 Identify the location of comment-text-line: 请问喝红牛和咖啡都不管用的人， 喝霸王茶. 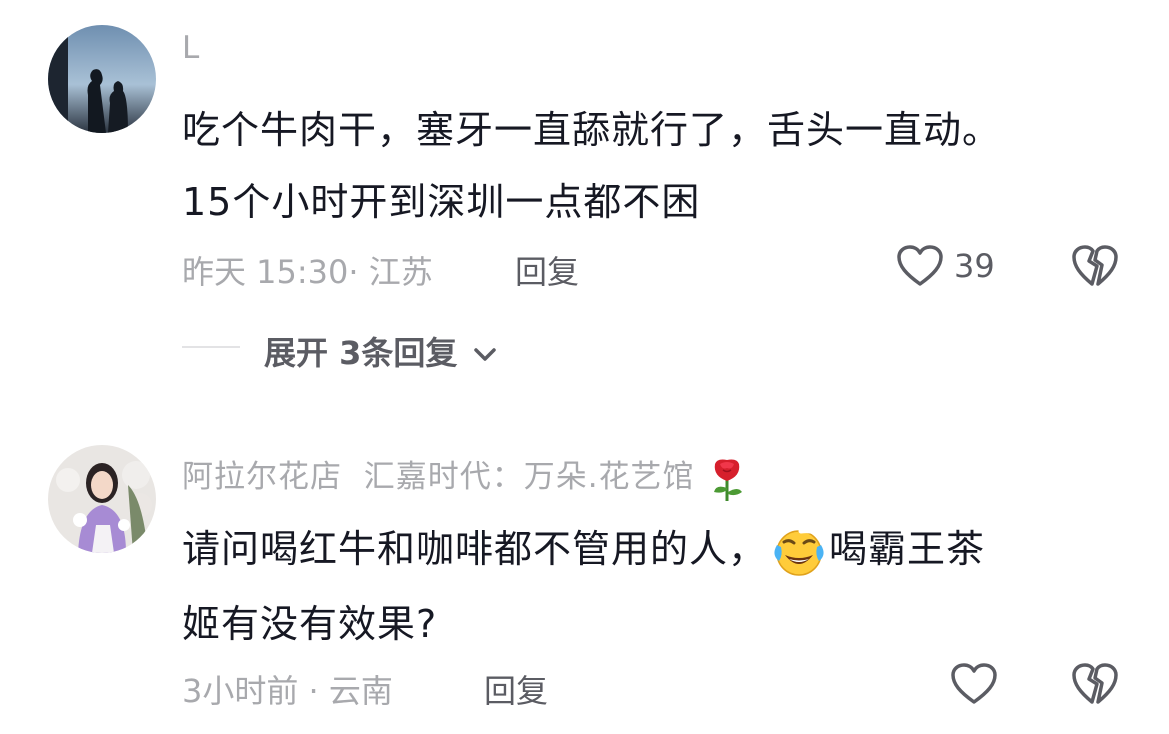
(583, 547).